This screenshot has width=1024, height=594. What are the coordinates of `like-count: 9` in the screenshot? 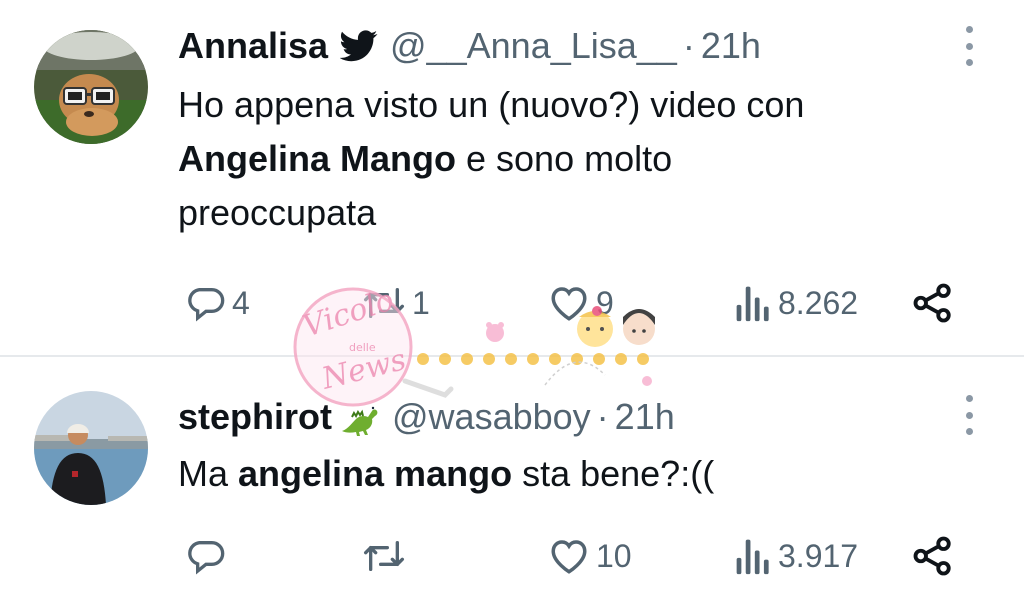 It's located at (605, 302).